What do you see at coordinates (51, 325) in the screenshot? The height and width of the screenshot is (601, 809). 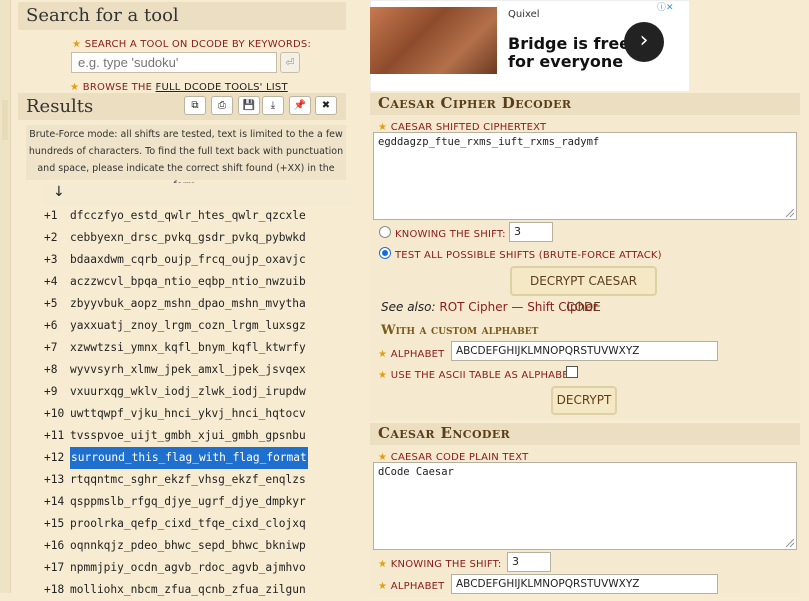 I see `result-shift: +6` at bounding box center [51, 325].